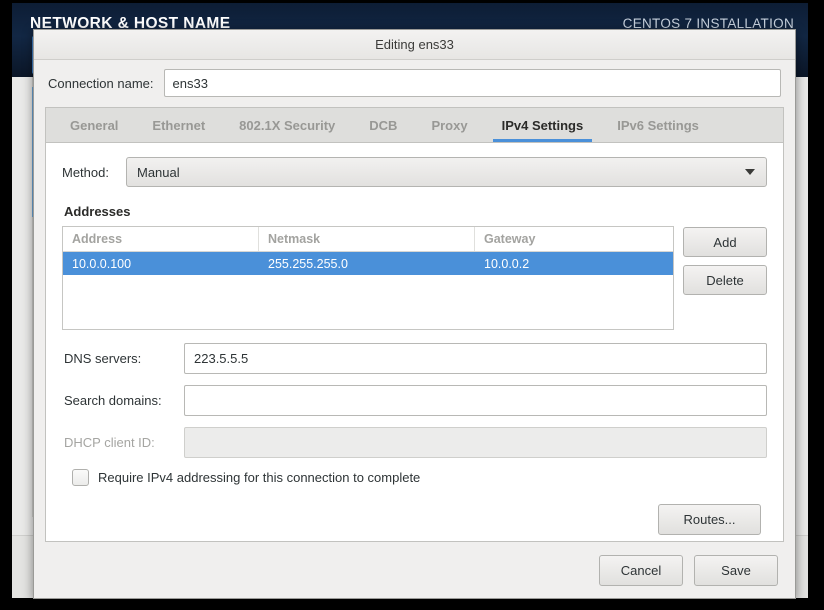  Describe the element at coordinates (383, 125) in the screenshot. I see `tab-dcb: DCB` at that location.